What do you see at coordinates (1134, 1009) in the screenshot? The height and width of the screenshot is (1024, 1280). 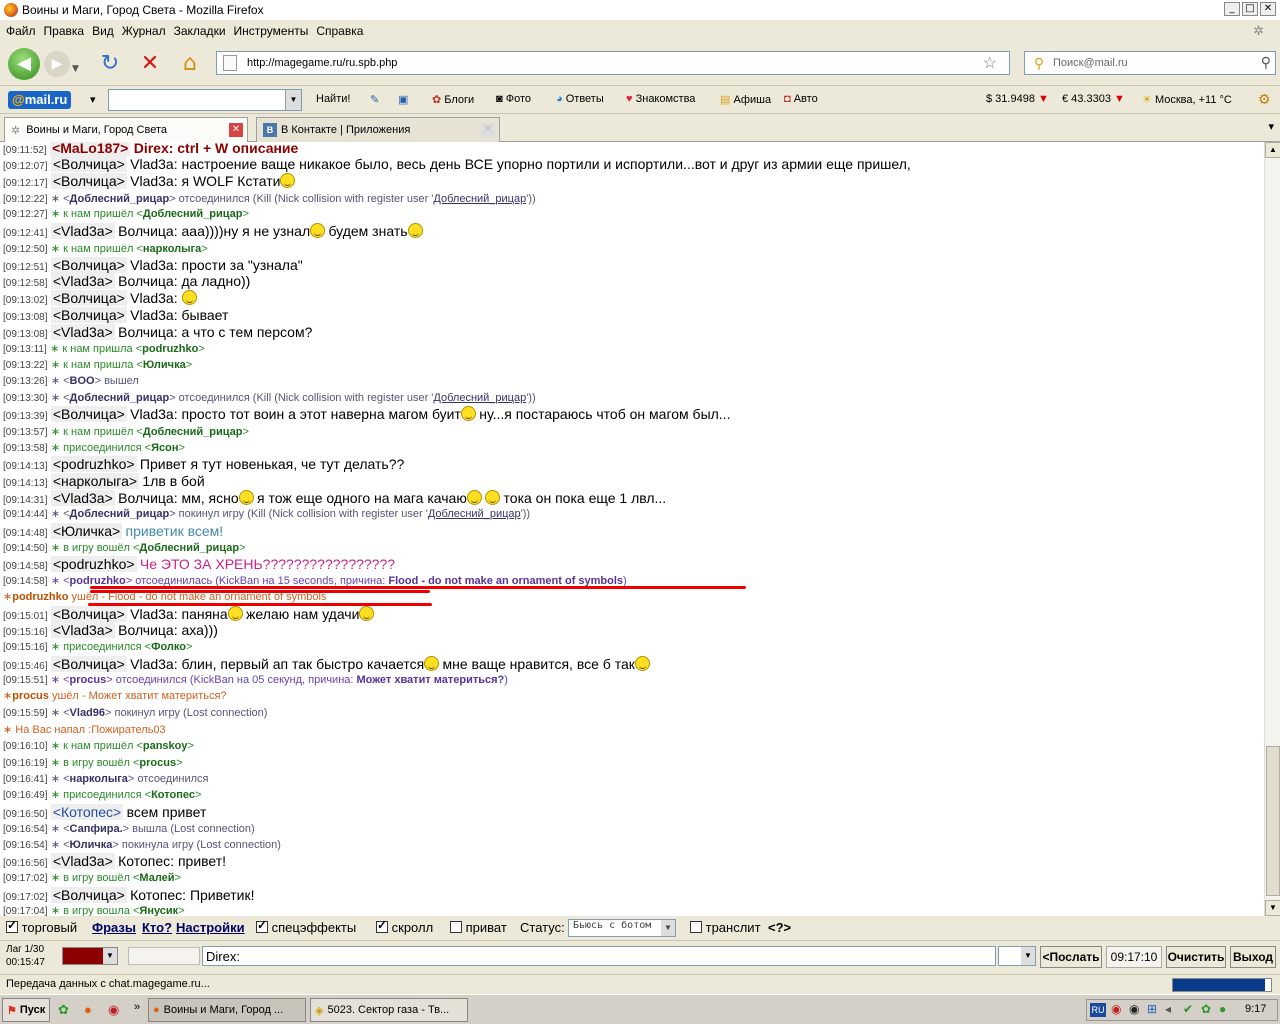 I see `tray-icon: ◉` at bounding box center [1134, 1009].